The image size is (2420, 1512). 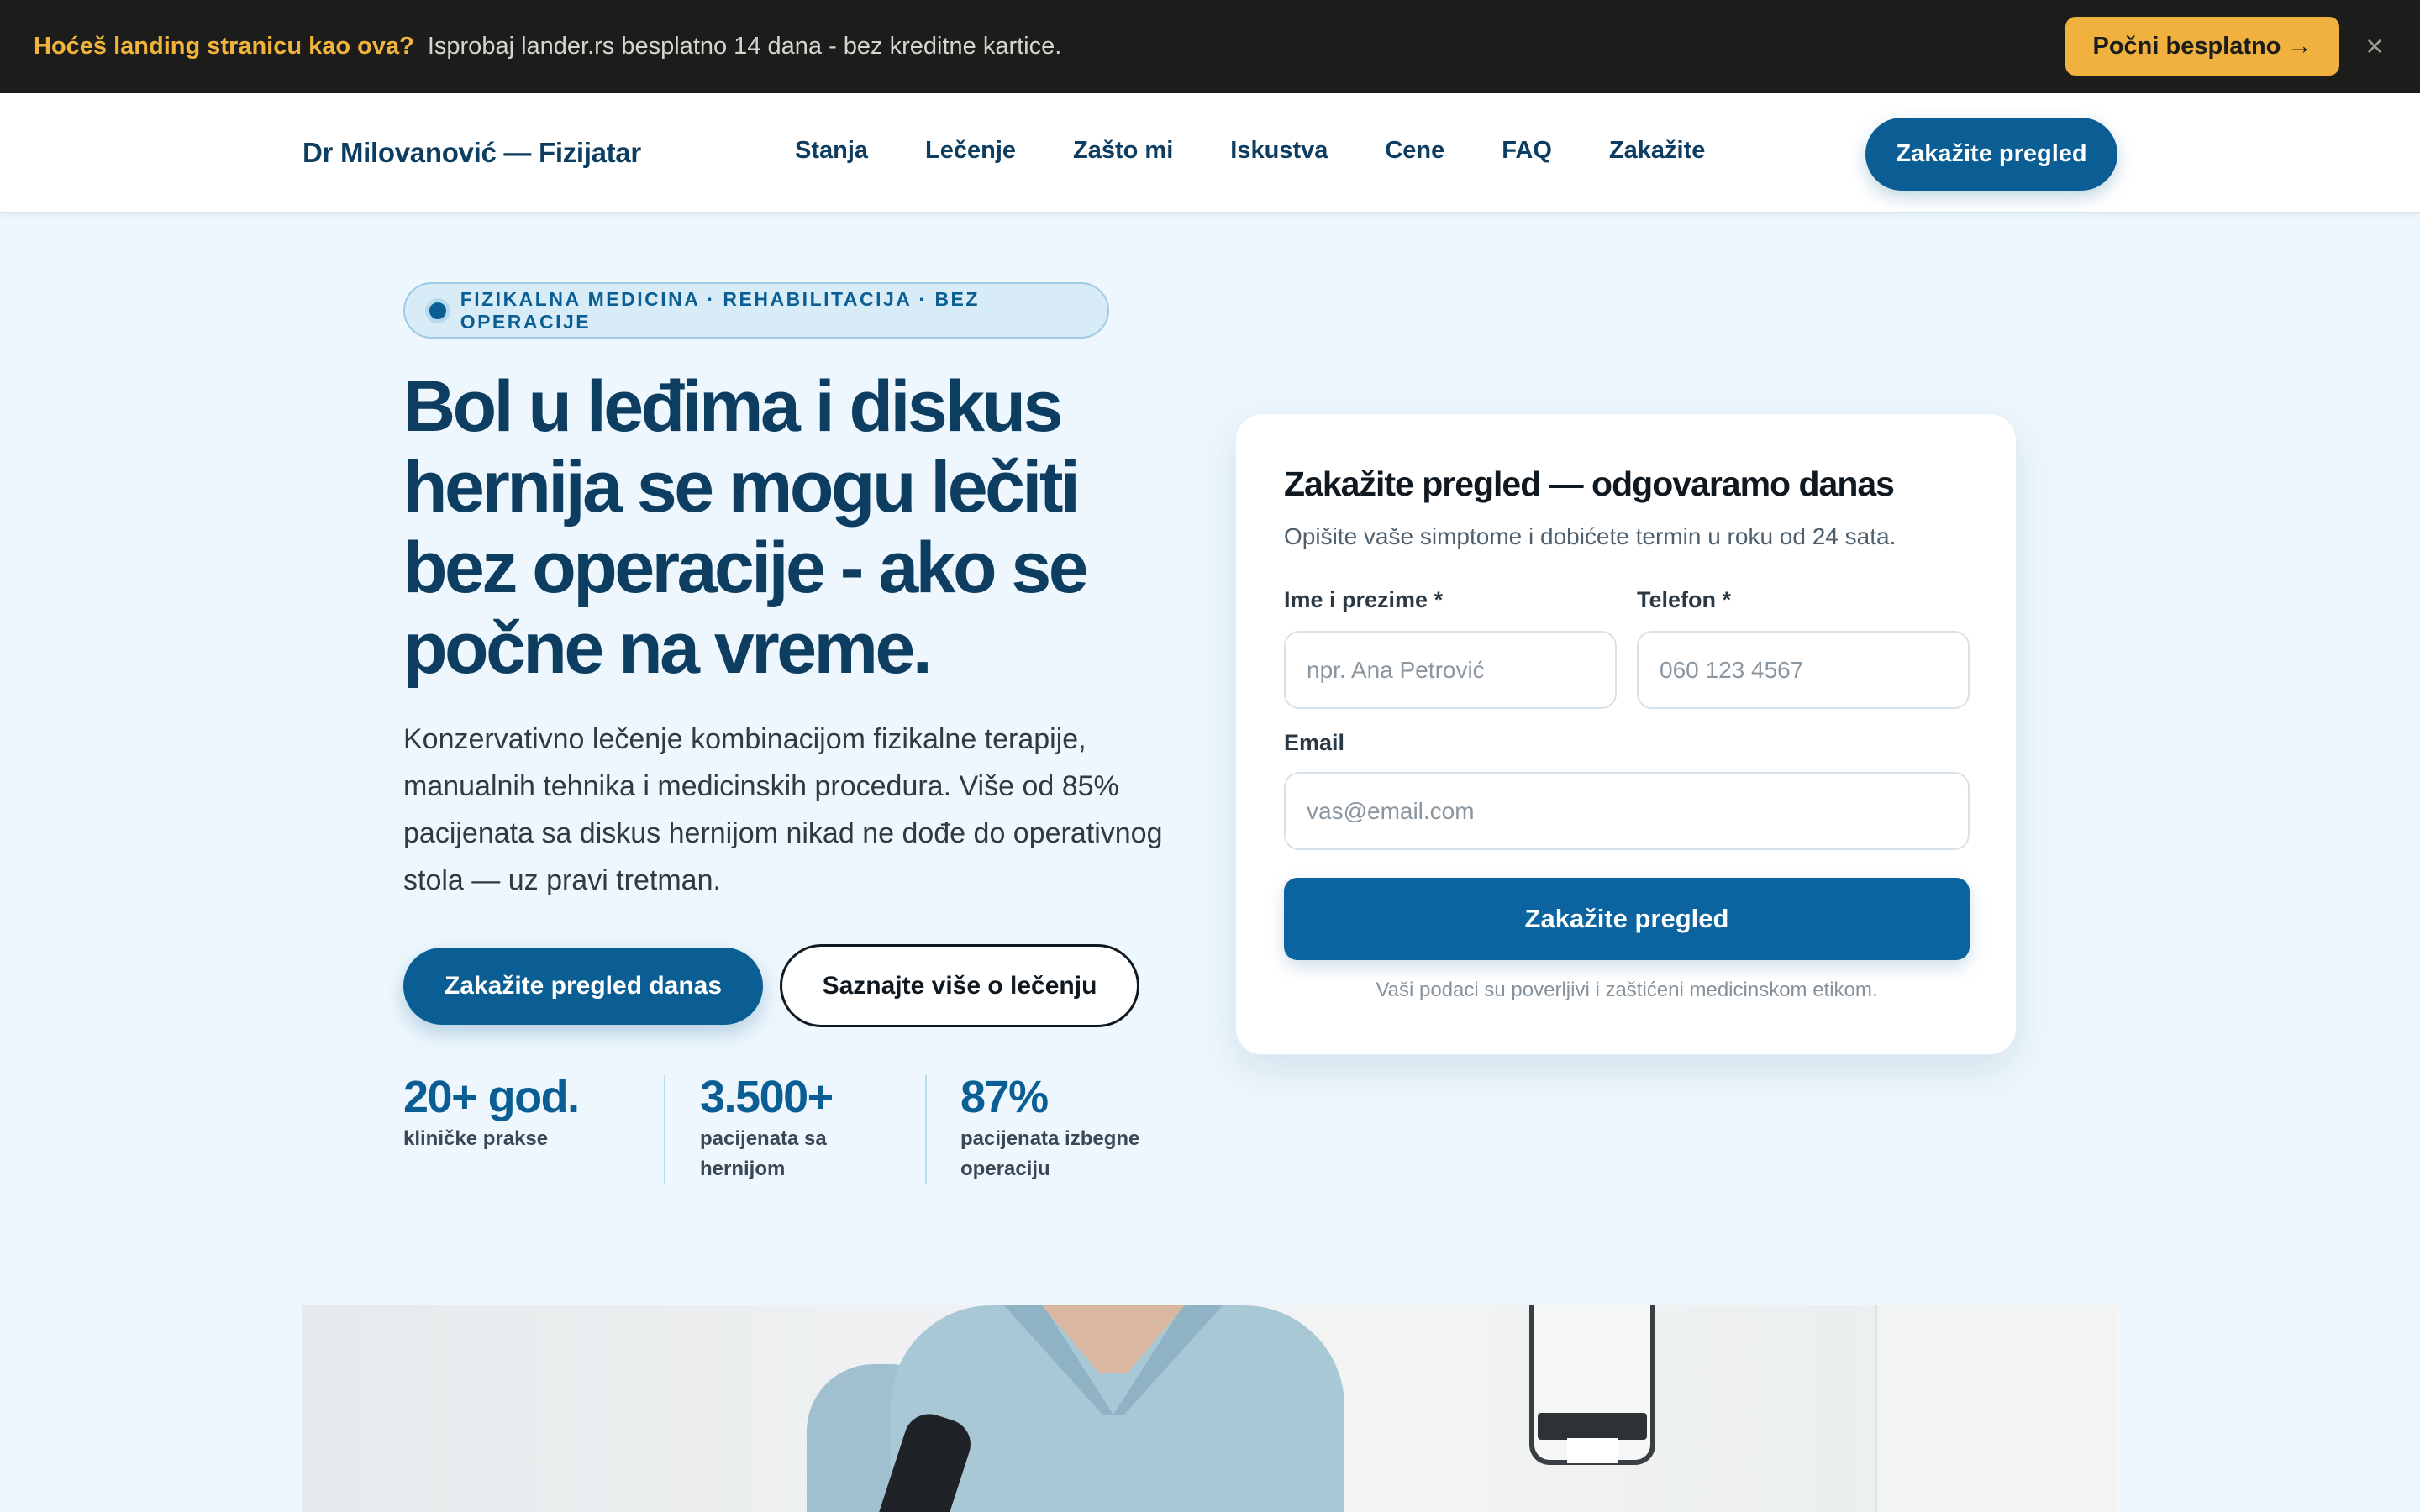 I want to click on form-title: Zakažite pregled — odgovaramo danas, so click(x=1589, y=484).